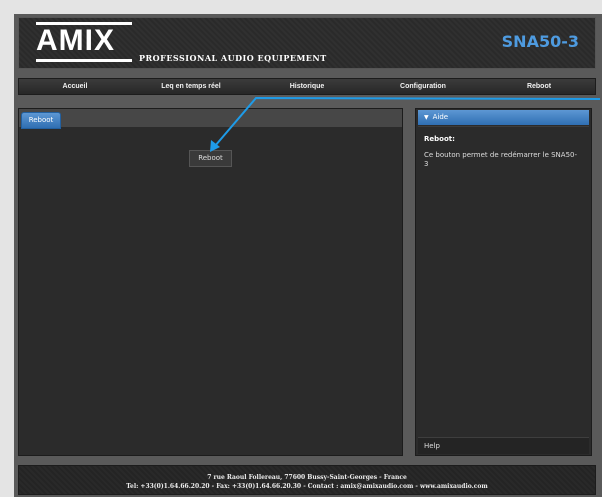  What do you see at coordinates (423, 86) in the screenshot?
I see `nav-item-configuration: Configuration` at bounding box center [423, 86].